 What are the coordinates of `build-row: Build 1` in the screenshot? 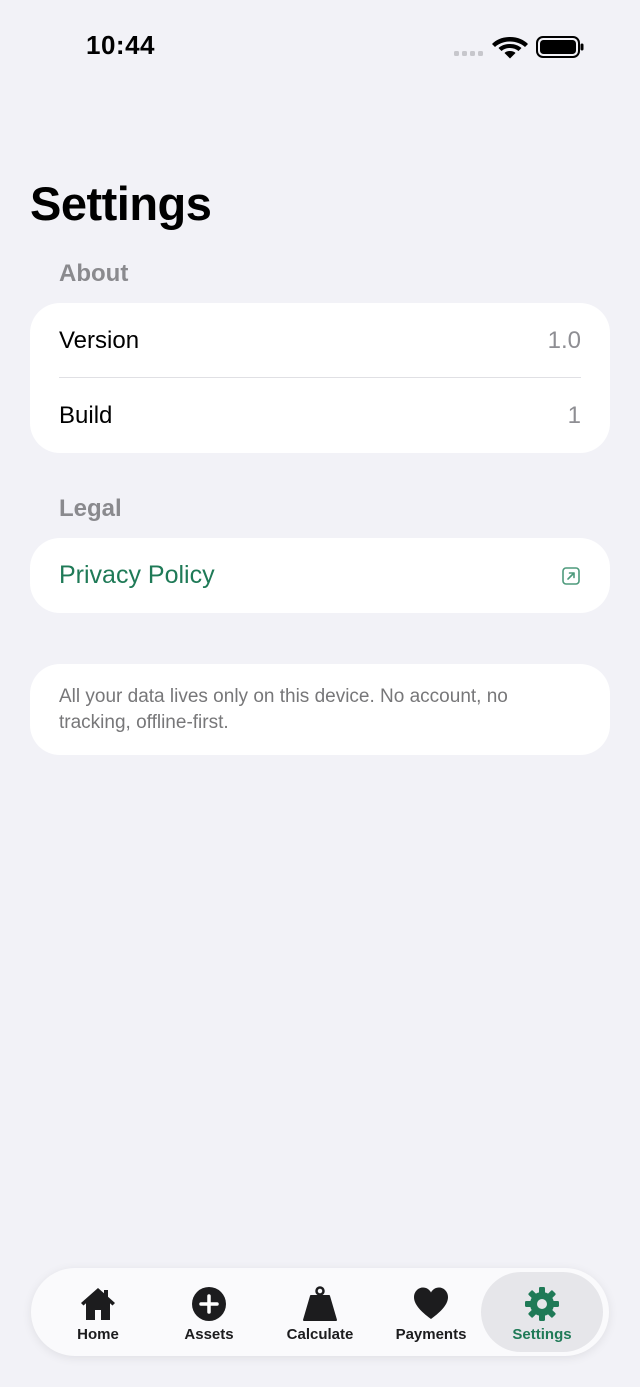 It's located at (320, 415).